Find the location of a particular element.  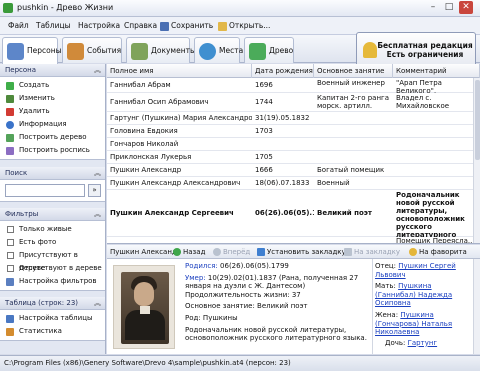

table-row: Приклонская Лукерья 1705 is located at coordinates (290, 157).